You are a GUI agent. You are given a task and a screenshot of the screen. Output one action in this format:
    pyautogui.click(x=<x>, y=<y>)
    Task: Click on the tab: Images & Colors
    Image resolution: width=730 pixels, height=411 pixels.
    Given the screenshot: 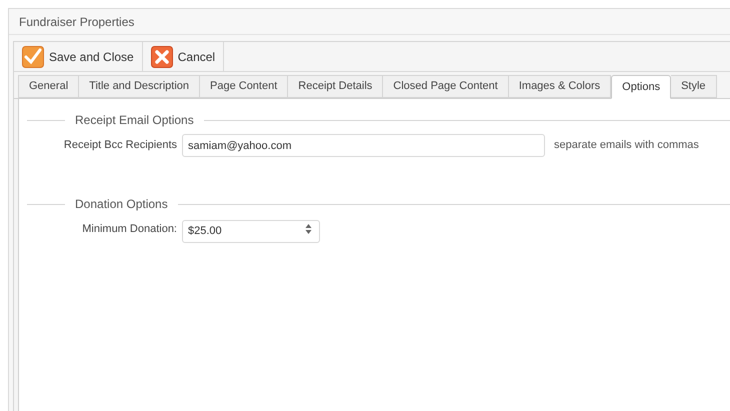 What is the action you would take?
    pyautogui.click(x=560, y=86)
    